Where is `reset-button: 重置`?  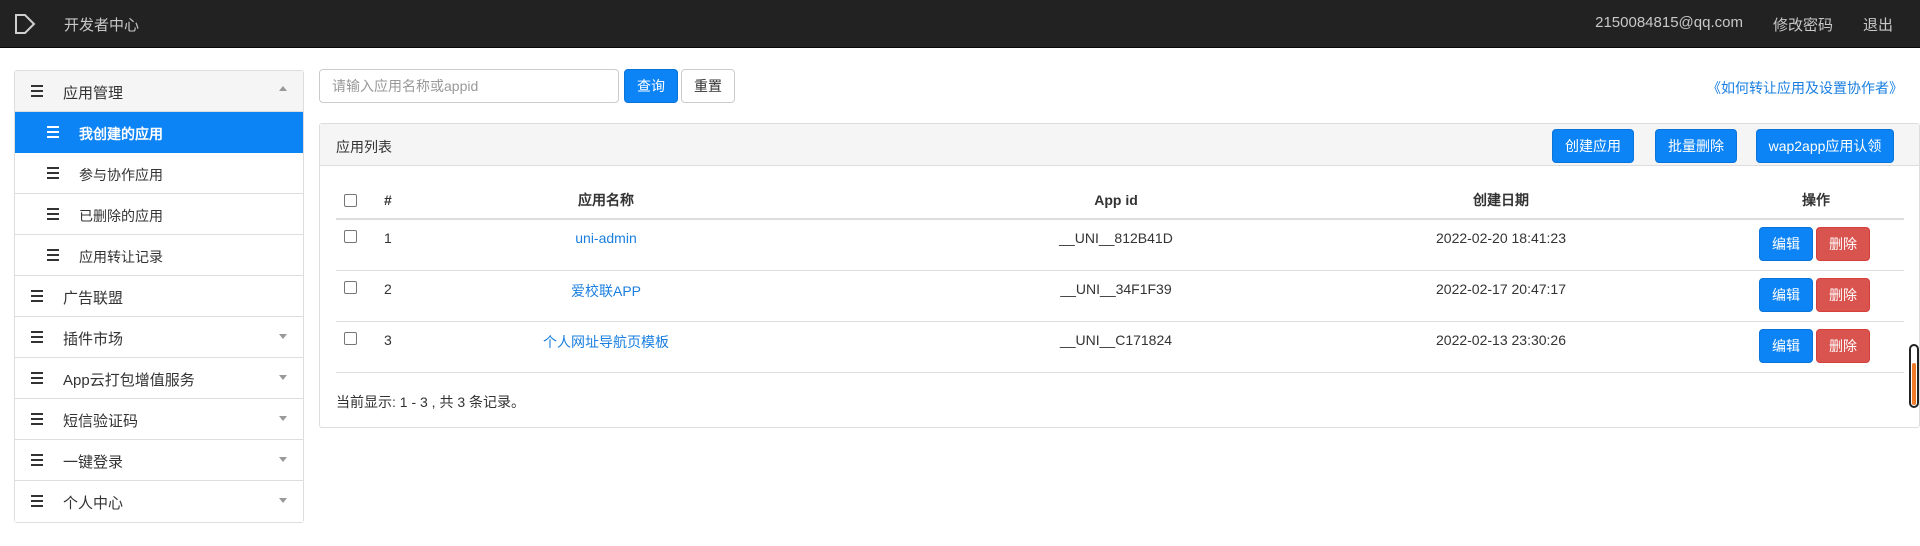
reset-button: 重置 is located at coordinates (708, 86).